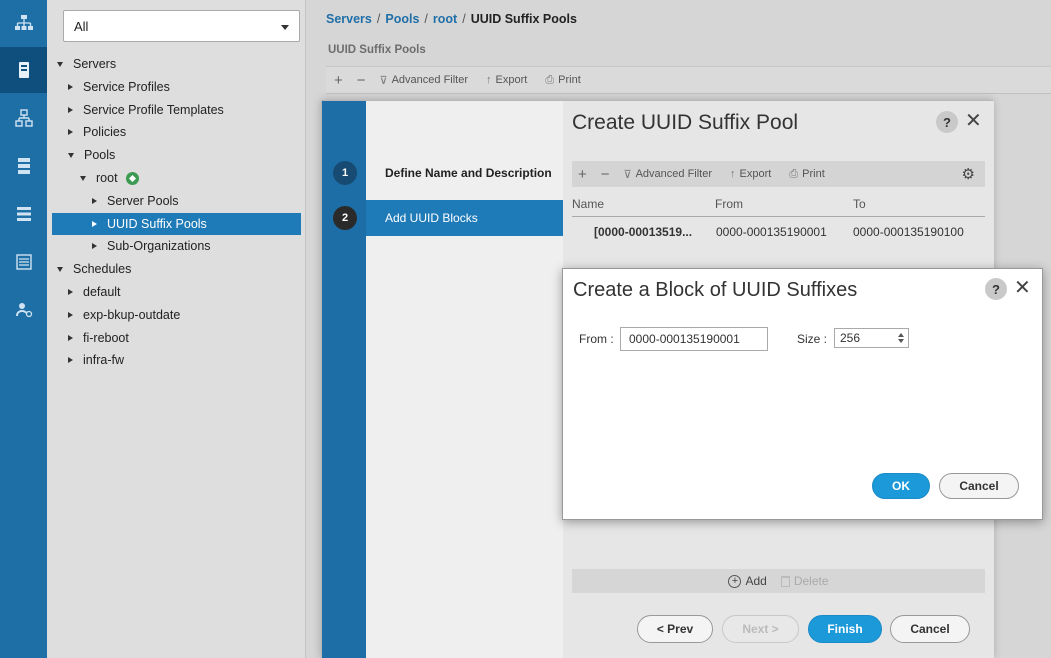 Image resolution: width=1051 pixels, height=658 pixels. I want to click on ok-button: OK, so click(901, 486).